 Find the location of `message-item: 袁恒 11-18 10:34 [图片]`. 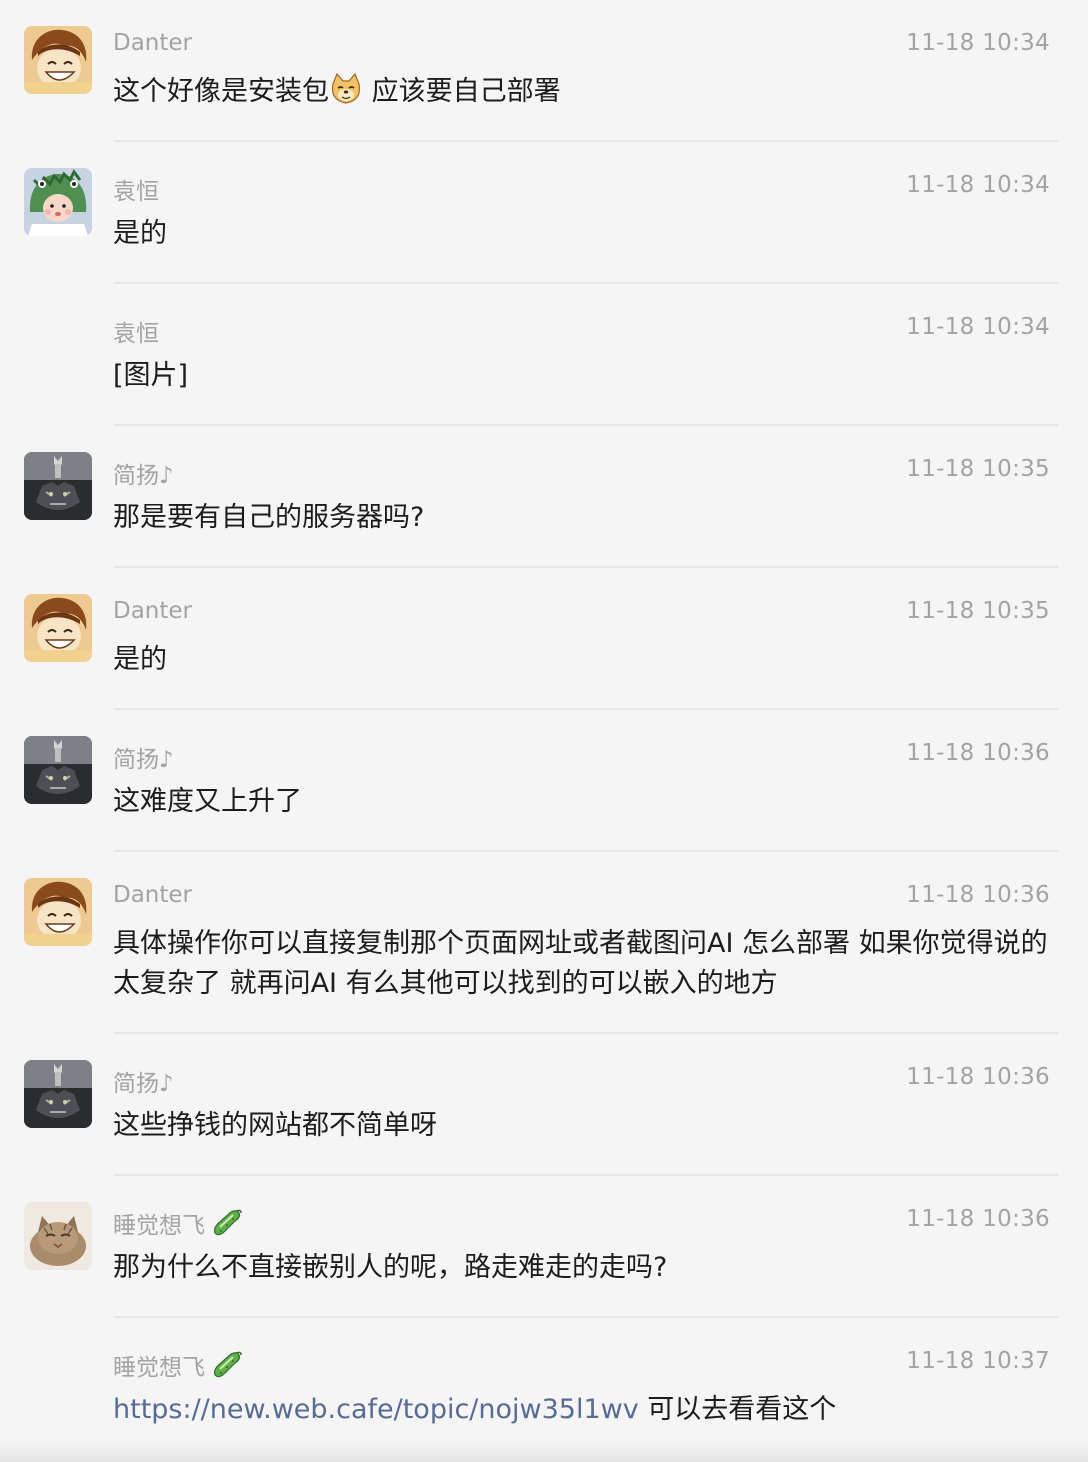

message-item: 袁恒 11-18 10:34 [图片] is located at coordinates (544, 355).